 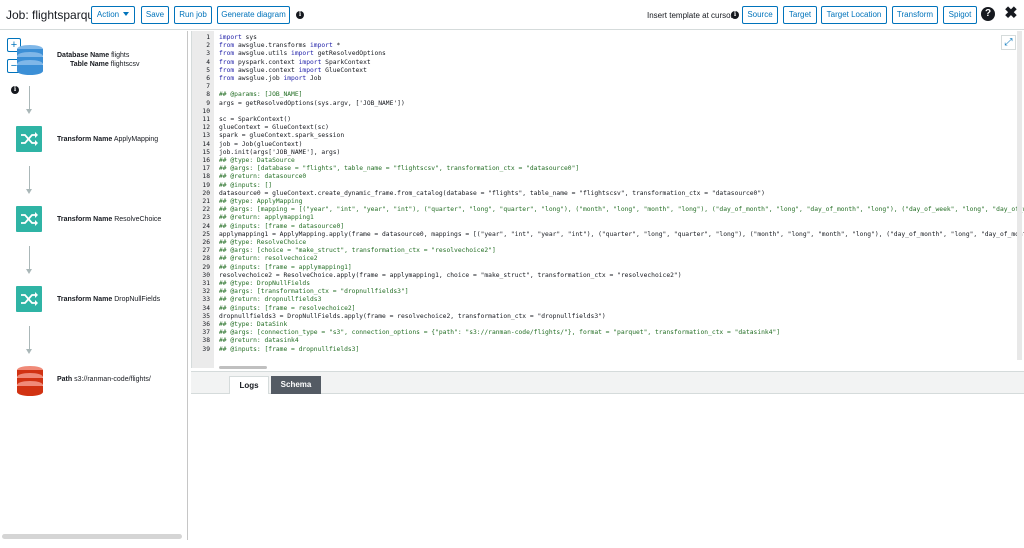 What do you see at coordinates (253, 15) in the screenshot?
I see `generate-diagram-button: Generate diagram` at bounding box center [253, 15].